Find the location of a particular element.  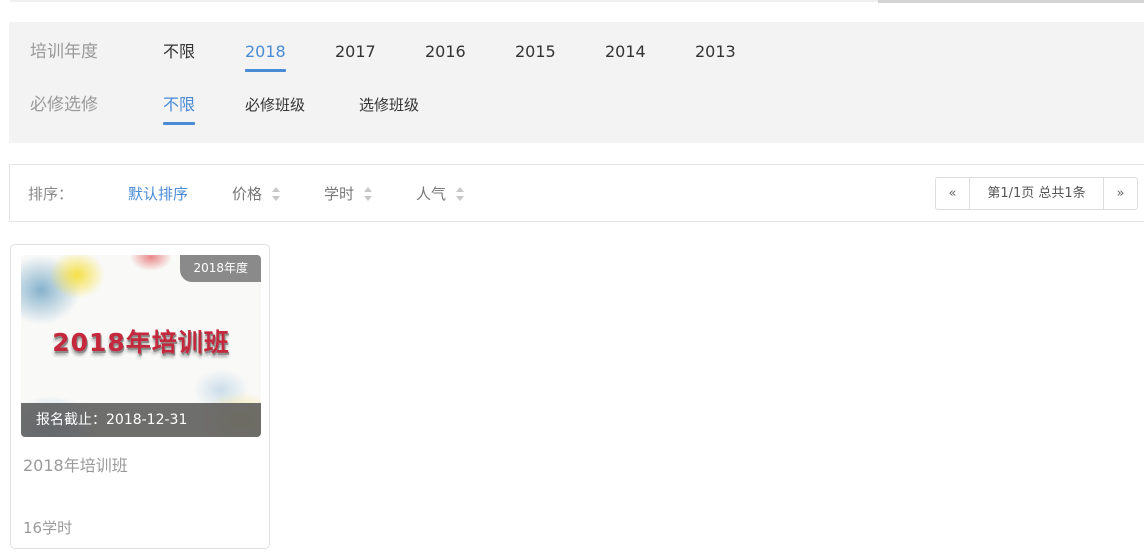

sort-default: 默认排序 is located at coordinates (158, 193).